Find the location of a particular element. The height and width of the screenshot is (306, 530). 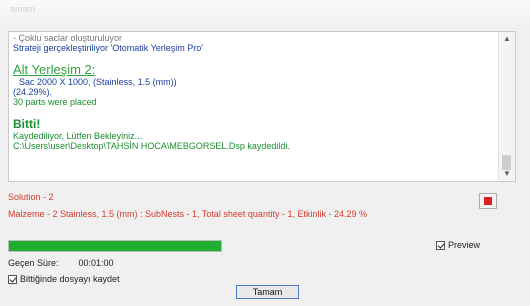

save-on-finish-checkbox: Bittiğinde dosyayı kaydet is located at coordinates (64, 279).